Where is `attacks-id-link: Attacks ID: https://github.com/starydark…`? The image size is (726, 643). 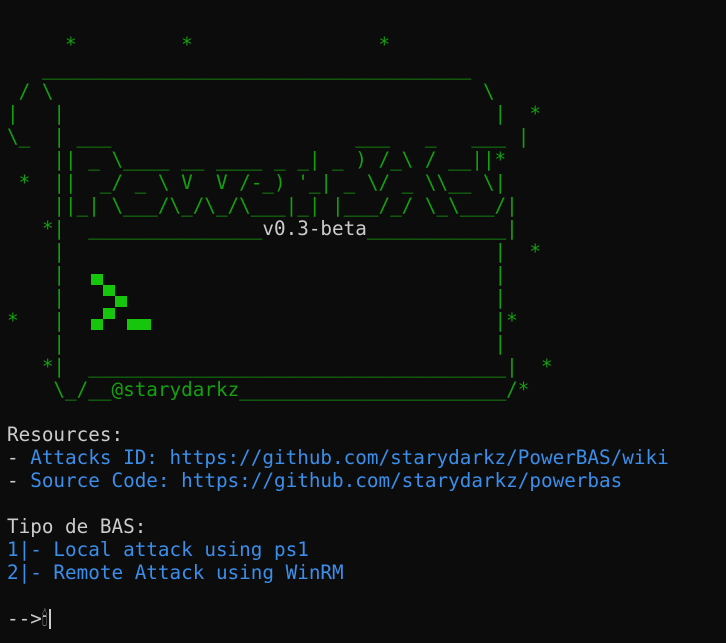 attacks-id-link: Attacks ID: https://github.com/starydark… is located at coordinates (349, 457).